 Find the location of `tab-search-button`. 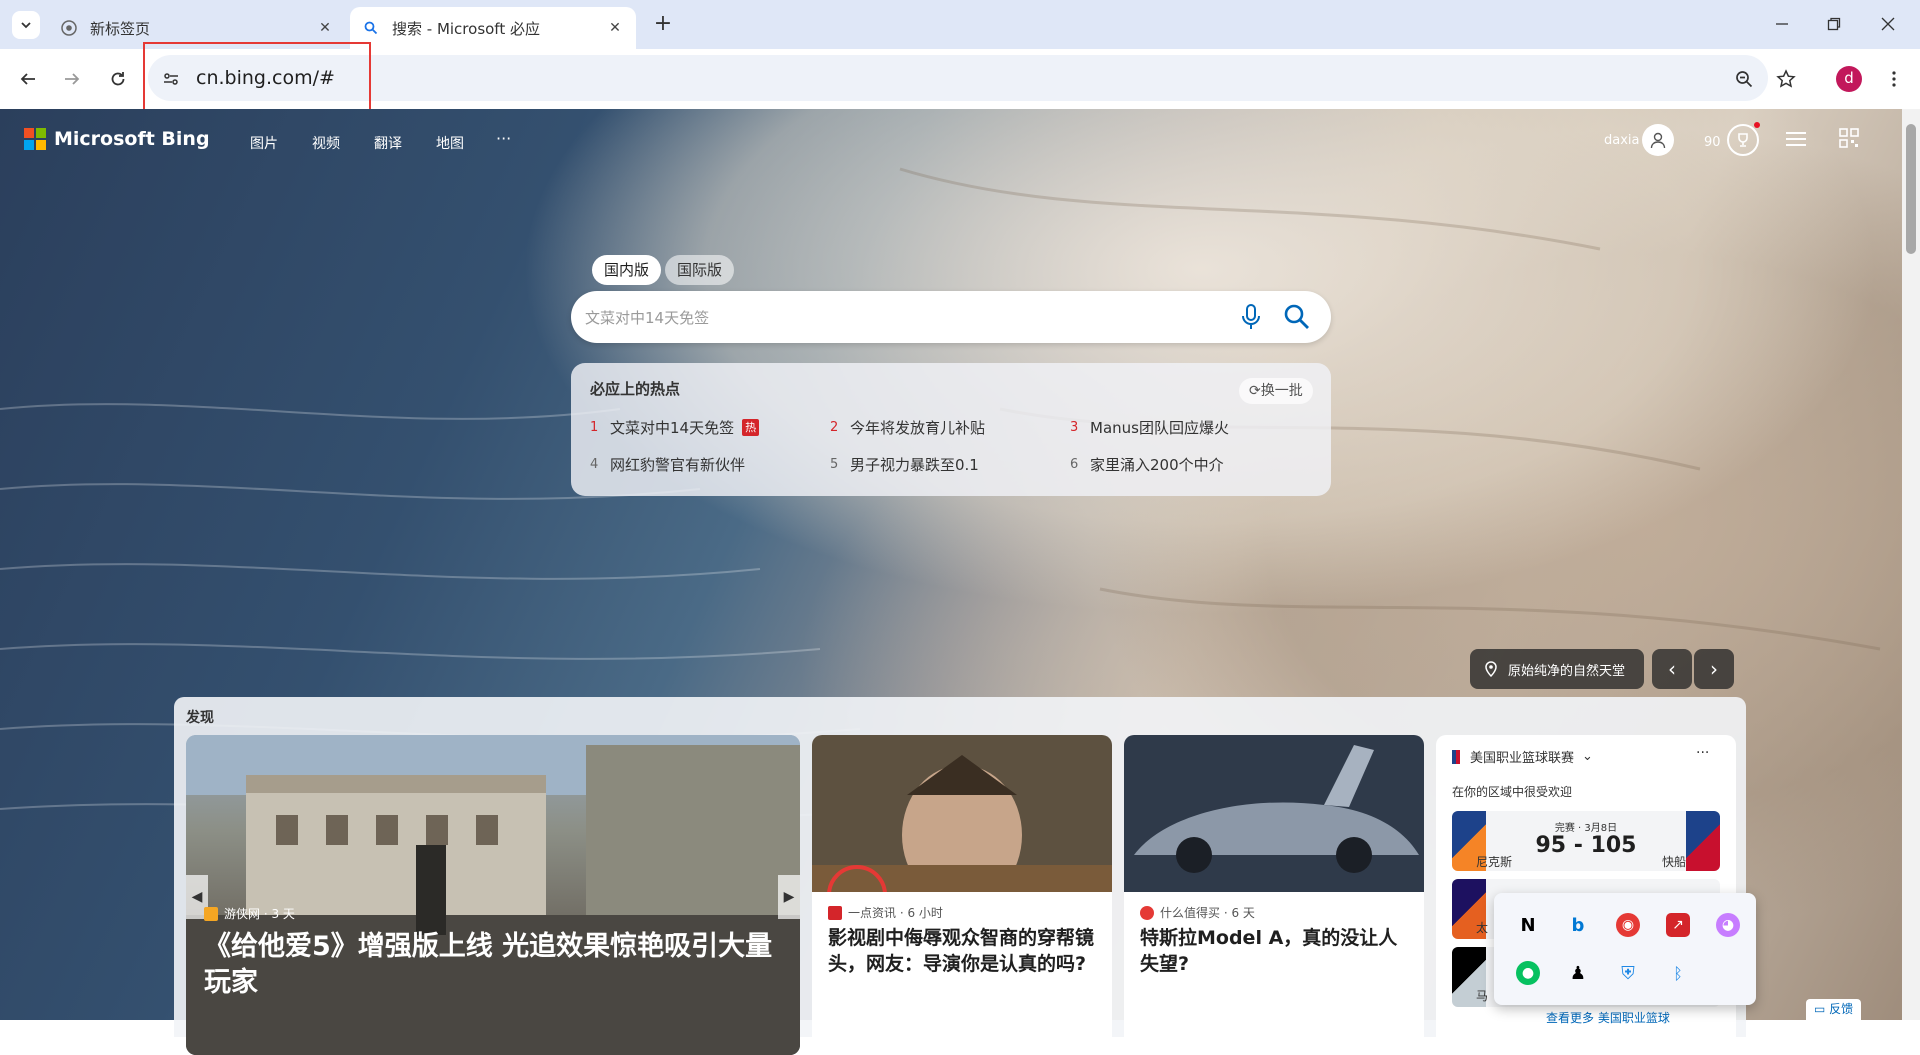

tab-search-button is located at coordinates (26, 25).